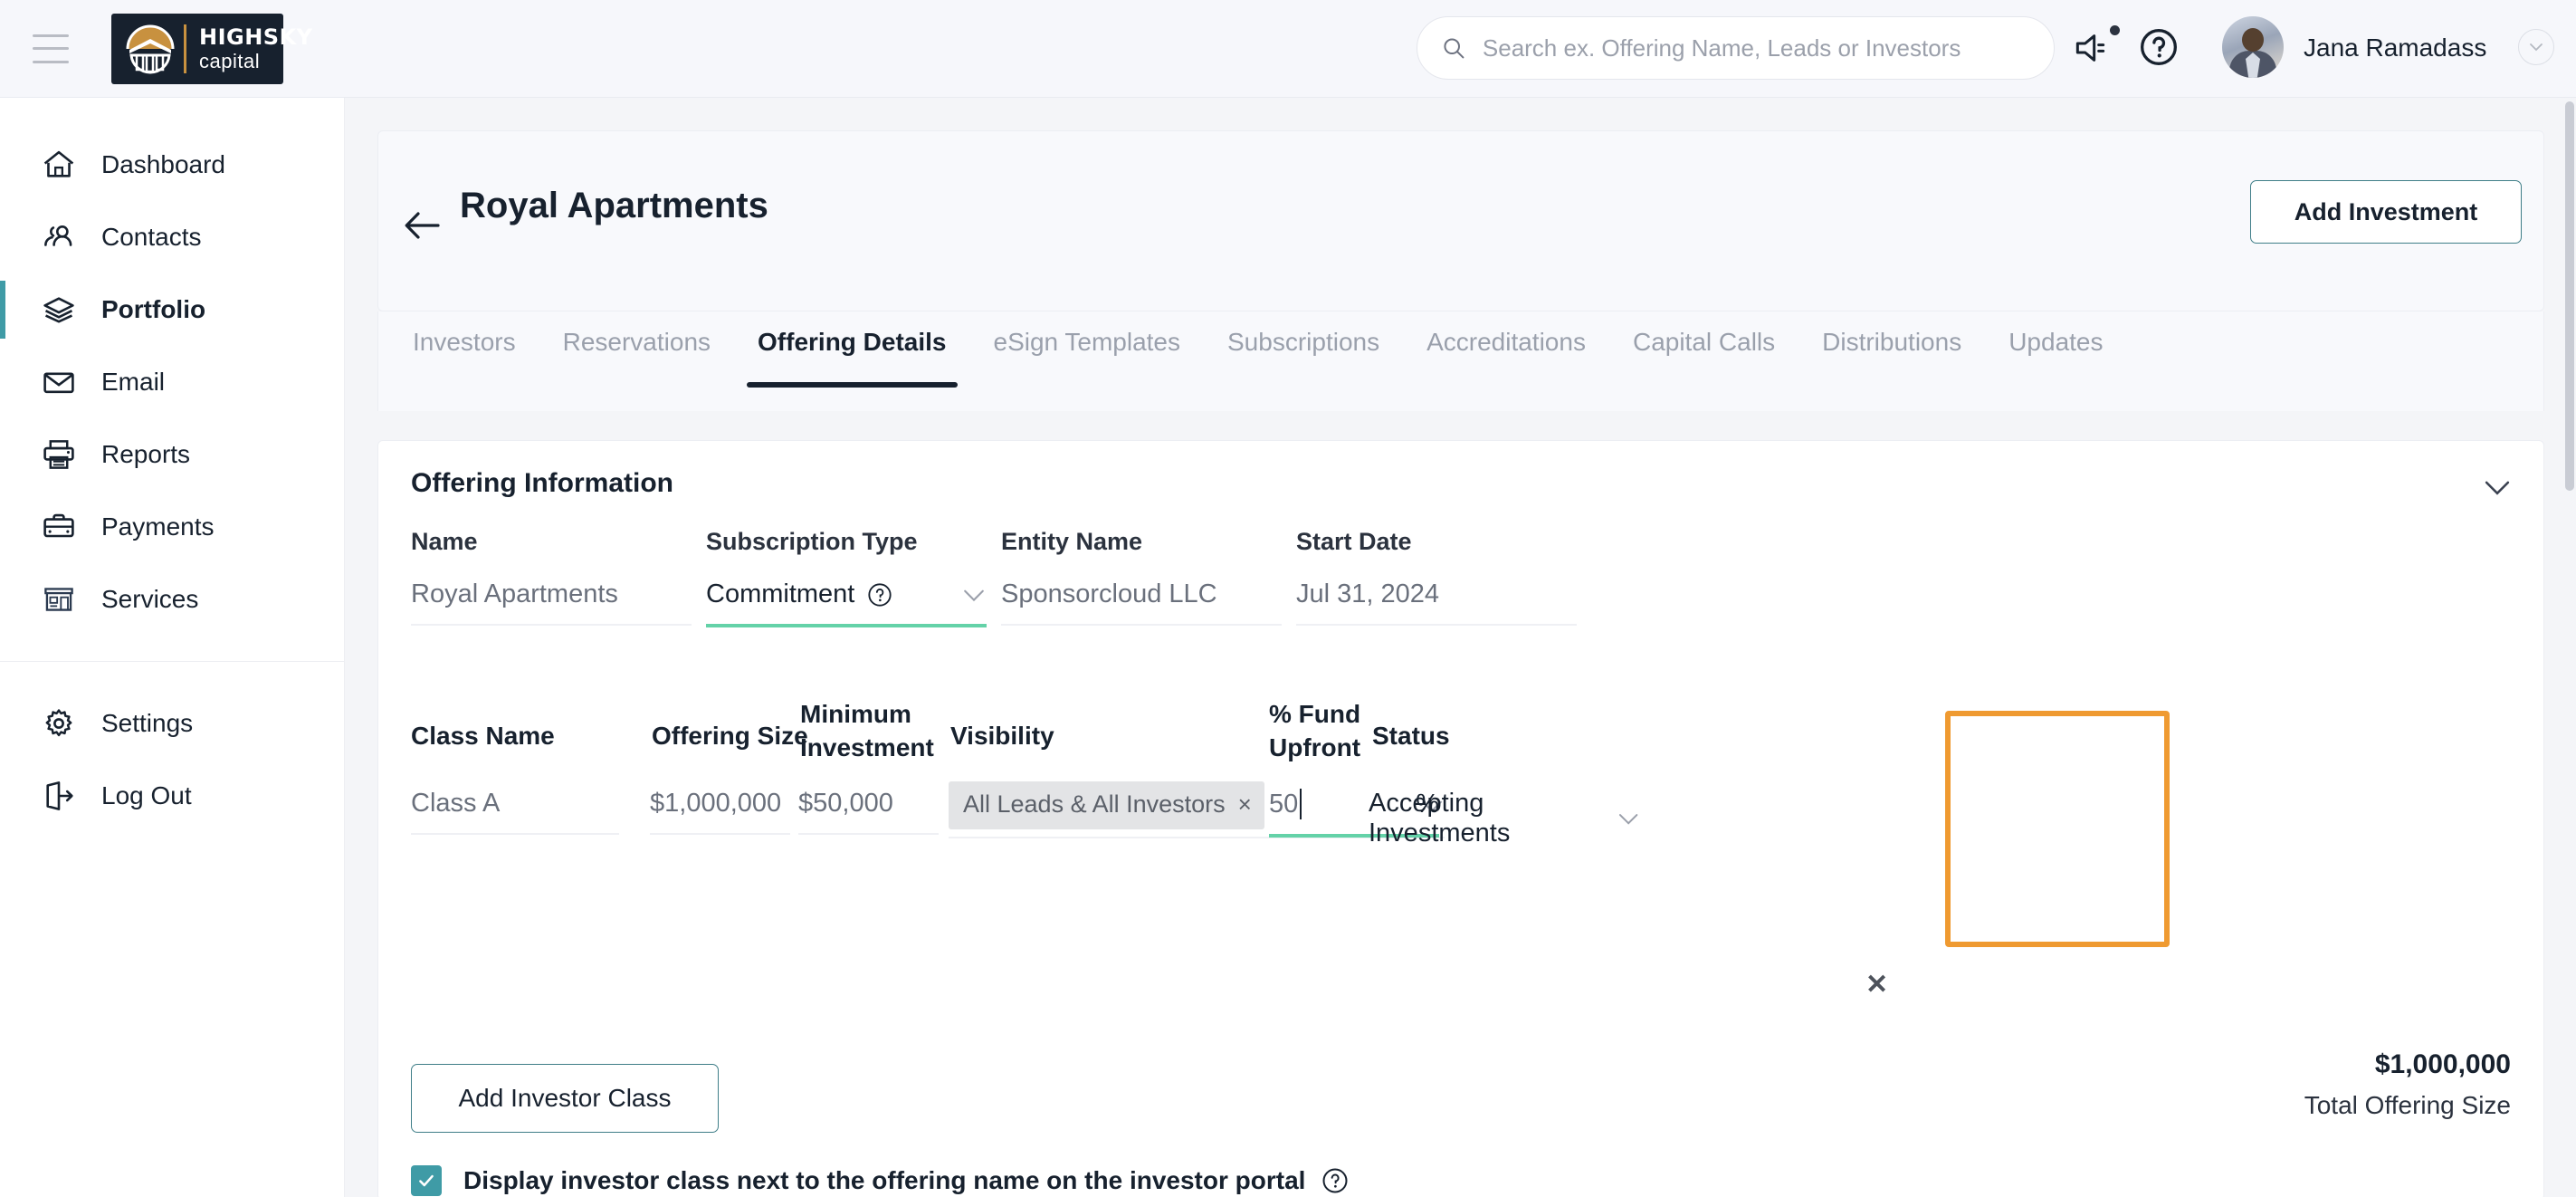  What do you see at coordinates (637, 334) in the screenshot?
I see `tab-reservations: Reservations` at bounding box center [637, 334].